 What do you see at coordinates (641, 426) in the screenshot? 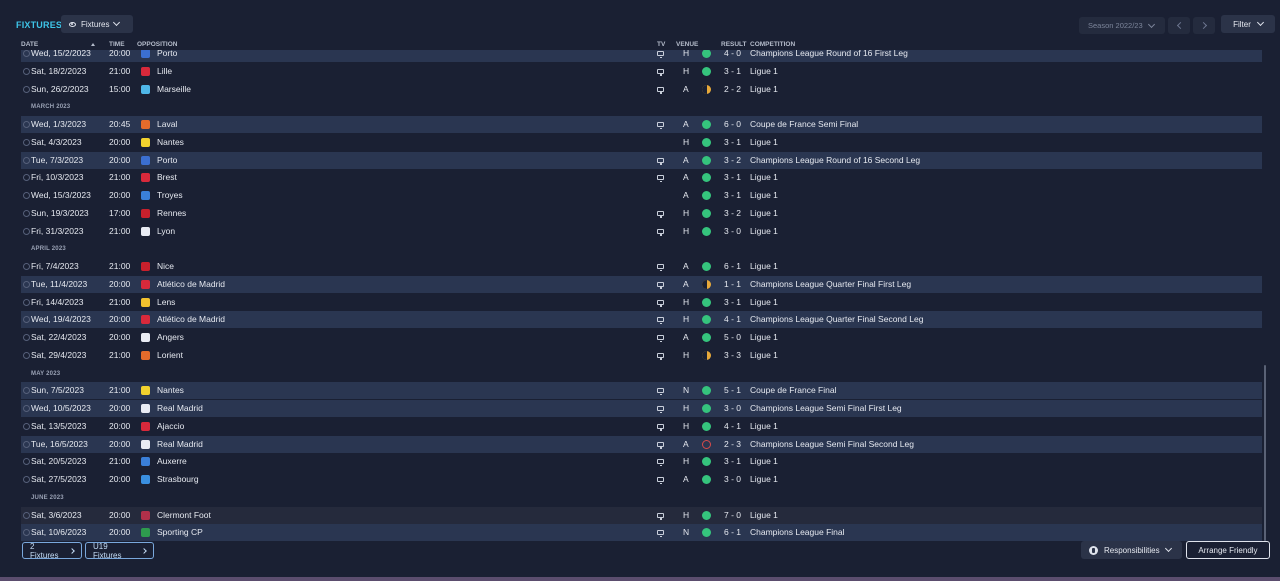
I see `fixture-row: Sat, 13/5/2023 20:00 Ajaccio H 4 - 1 Ligue 1` at bounding box center [641, 426].